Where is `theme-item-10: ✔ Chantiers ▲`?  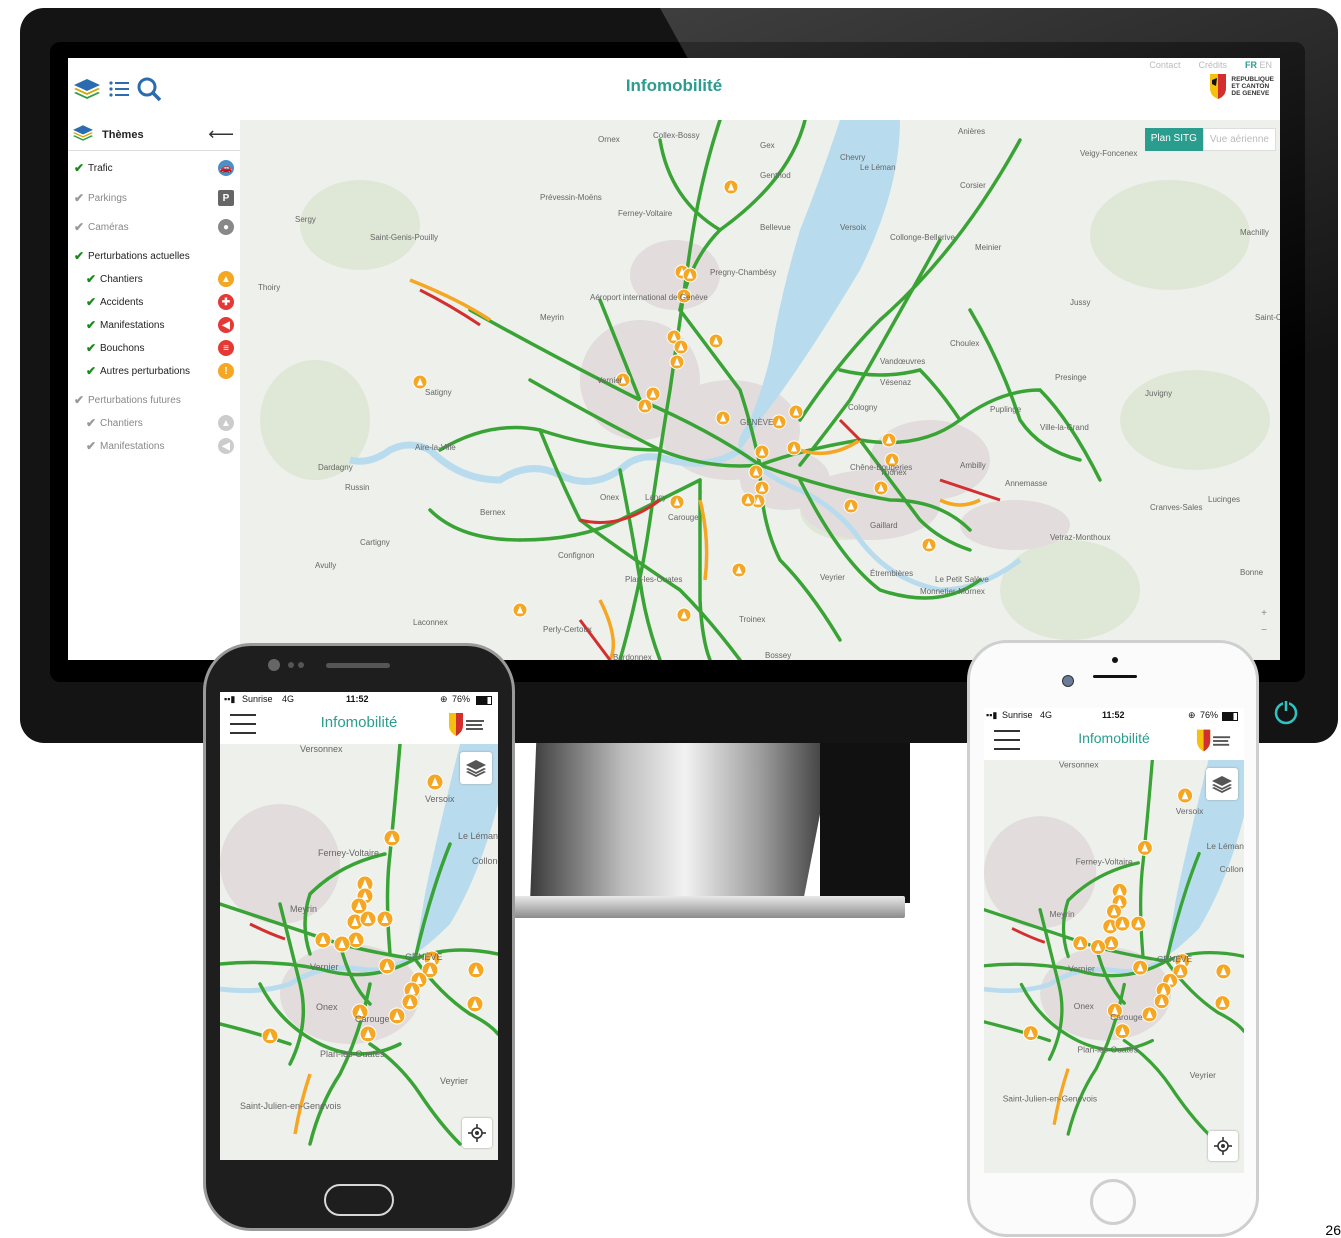
theme-item-10: ✔ Chantiers ▲ is located at coordinates (160, 423).